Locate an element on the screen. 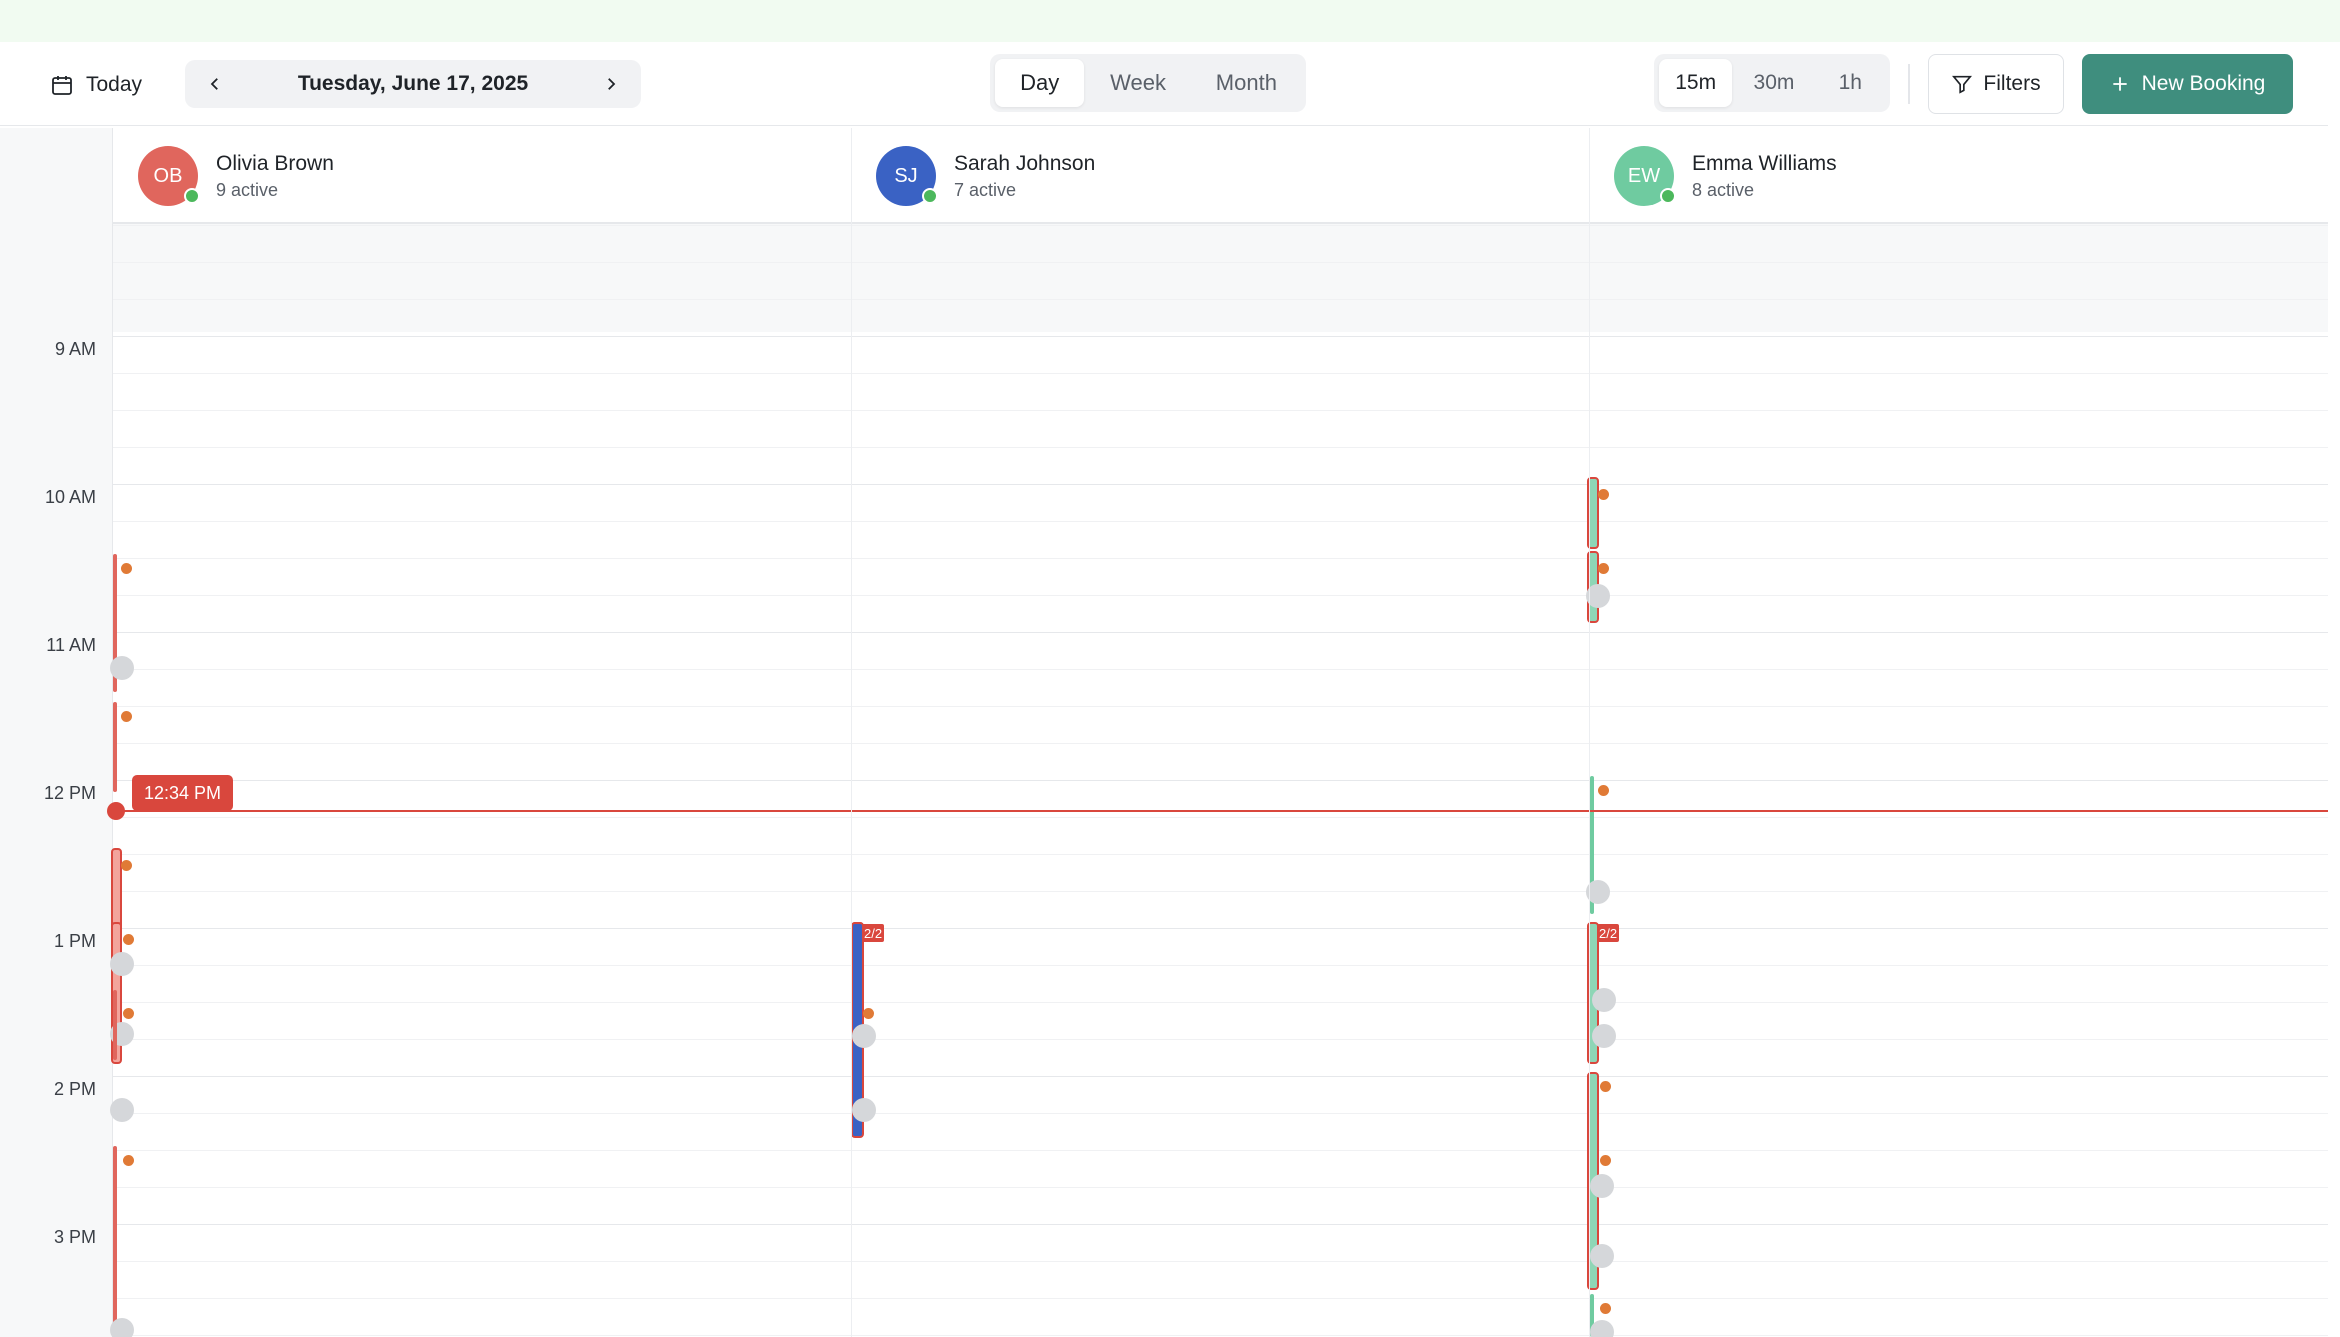  date-navigator: Tuesday, June 17, 2025 is located at coordinates (413, 84).